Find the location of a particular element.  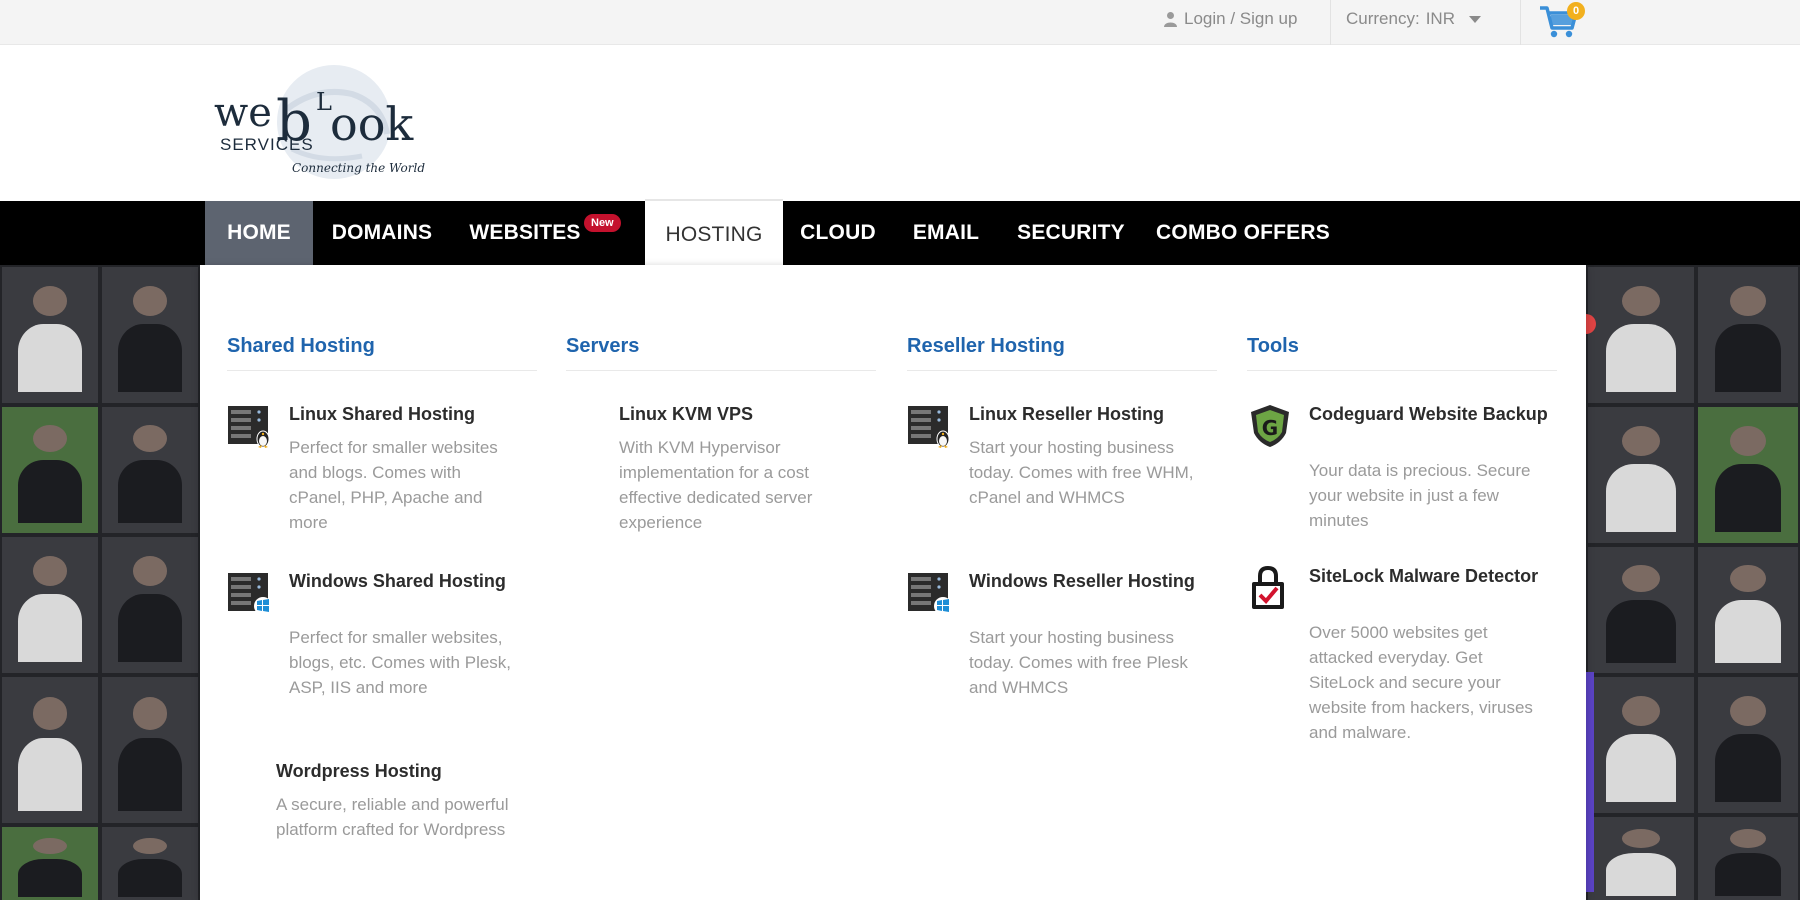

user-icon is located at coordinates (1170, 19).